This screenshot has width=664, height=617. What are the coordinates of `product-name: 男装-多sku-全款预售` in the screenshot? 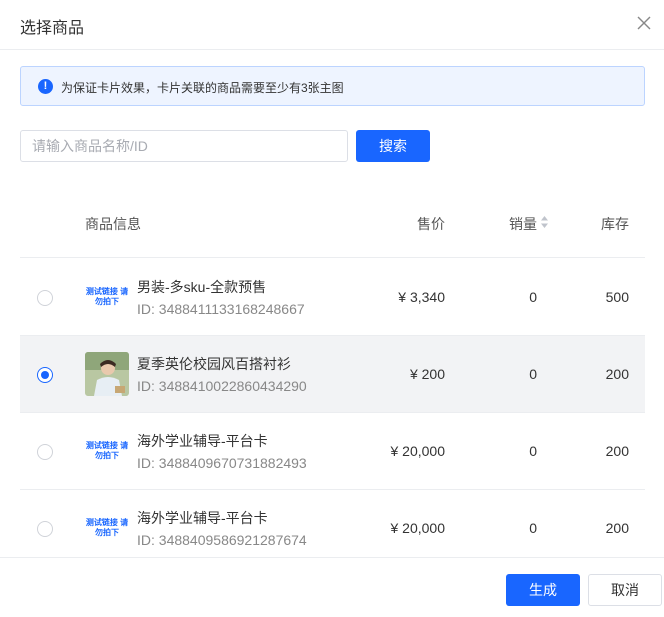 It's located at (202, 287).